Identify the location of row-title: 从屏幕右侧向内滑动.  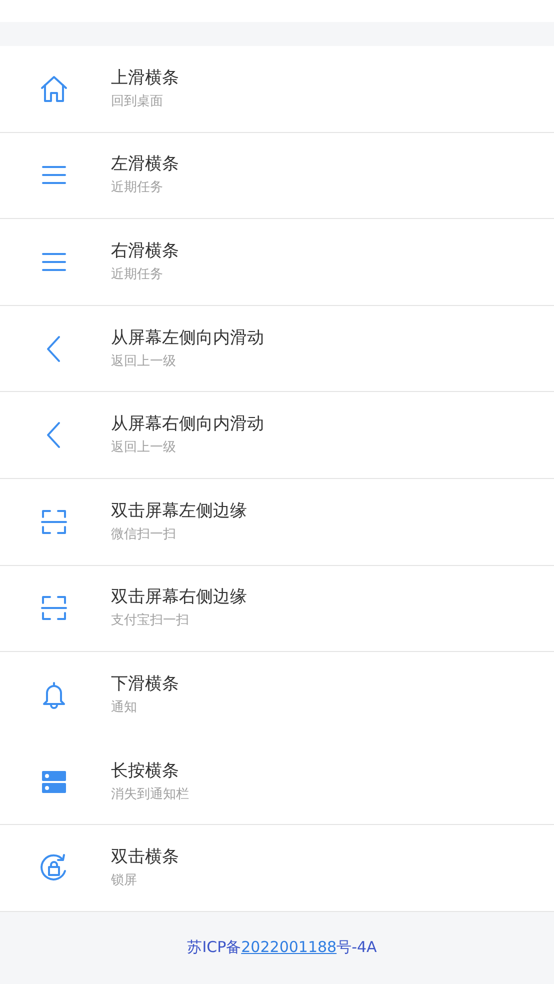
(187, 424).